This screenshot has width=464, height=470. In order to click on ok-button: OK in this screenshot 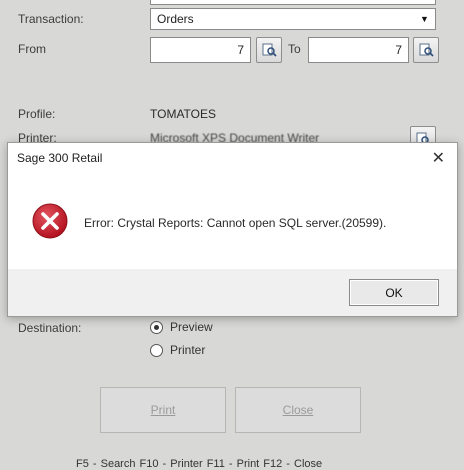, I will do `click(394, 292)`.